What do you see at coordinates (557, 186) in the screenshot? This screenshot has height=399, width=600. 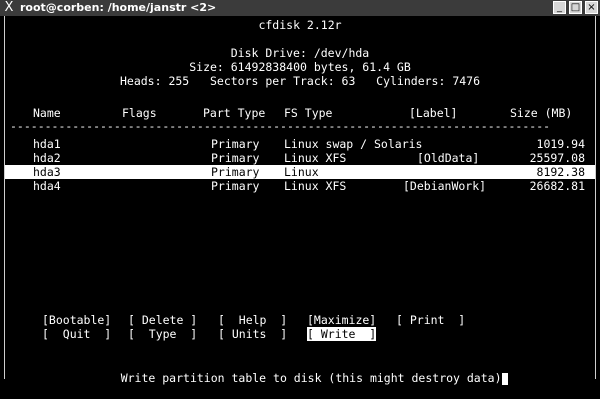 I see `row-size: 26682.81` at bounding box center [557, 186].